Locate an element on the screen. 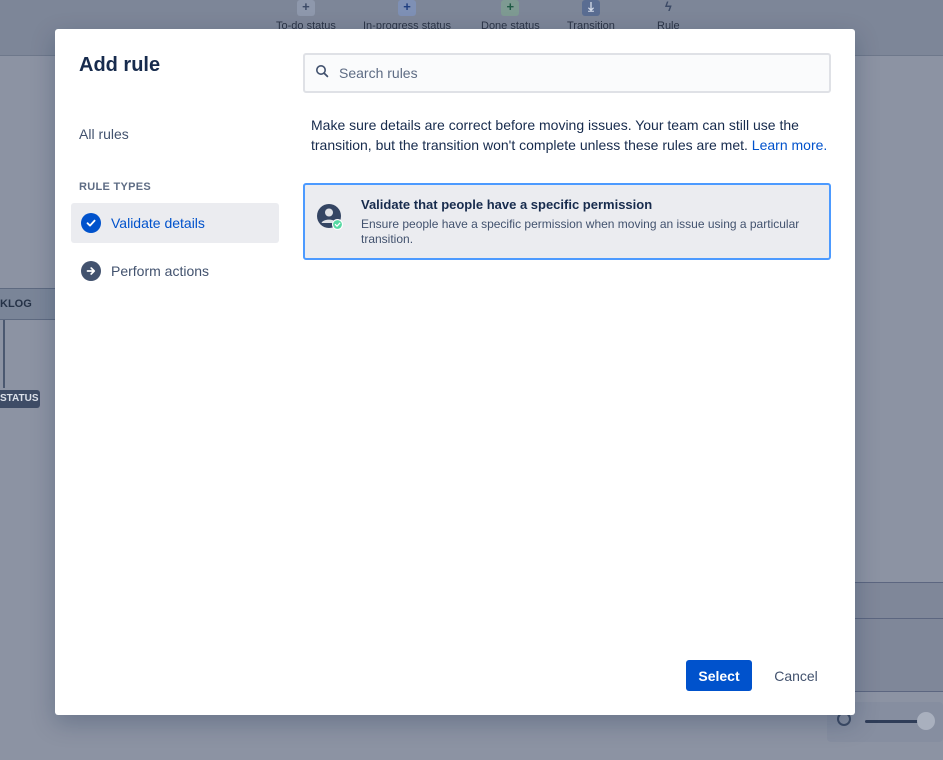  zoom-slider-handle is located at coordinates (926, 721).